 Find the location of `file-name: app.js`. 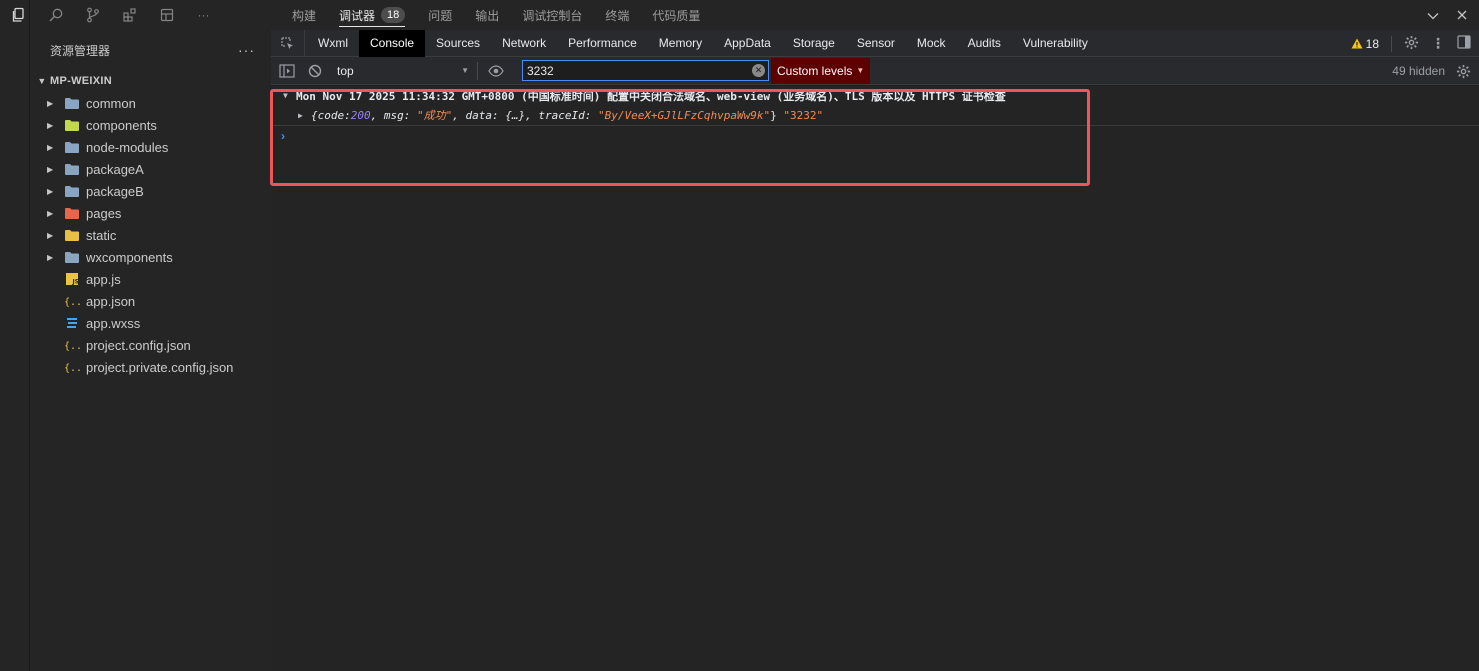

file-name: app.js is located at coordinates (103, 279).